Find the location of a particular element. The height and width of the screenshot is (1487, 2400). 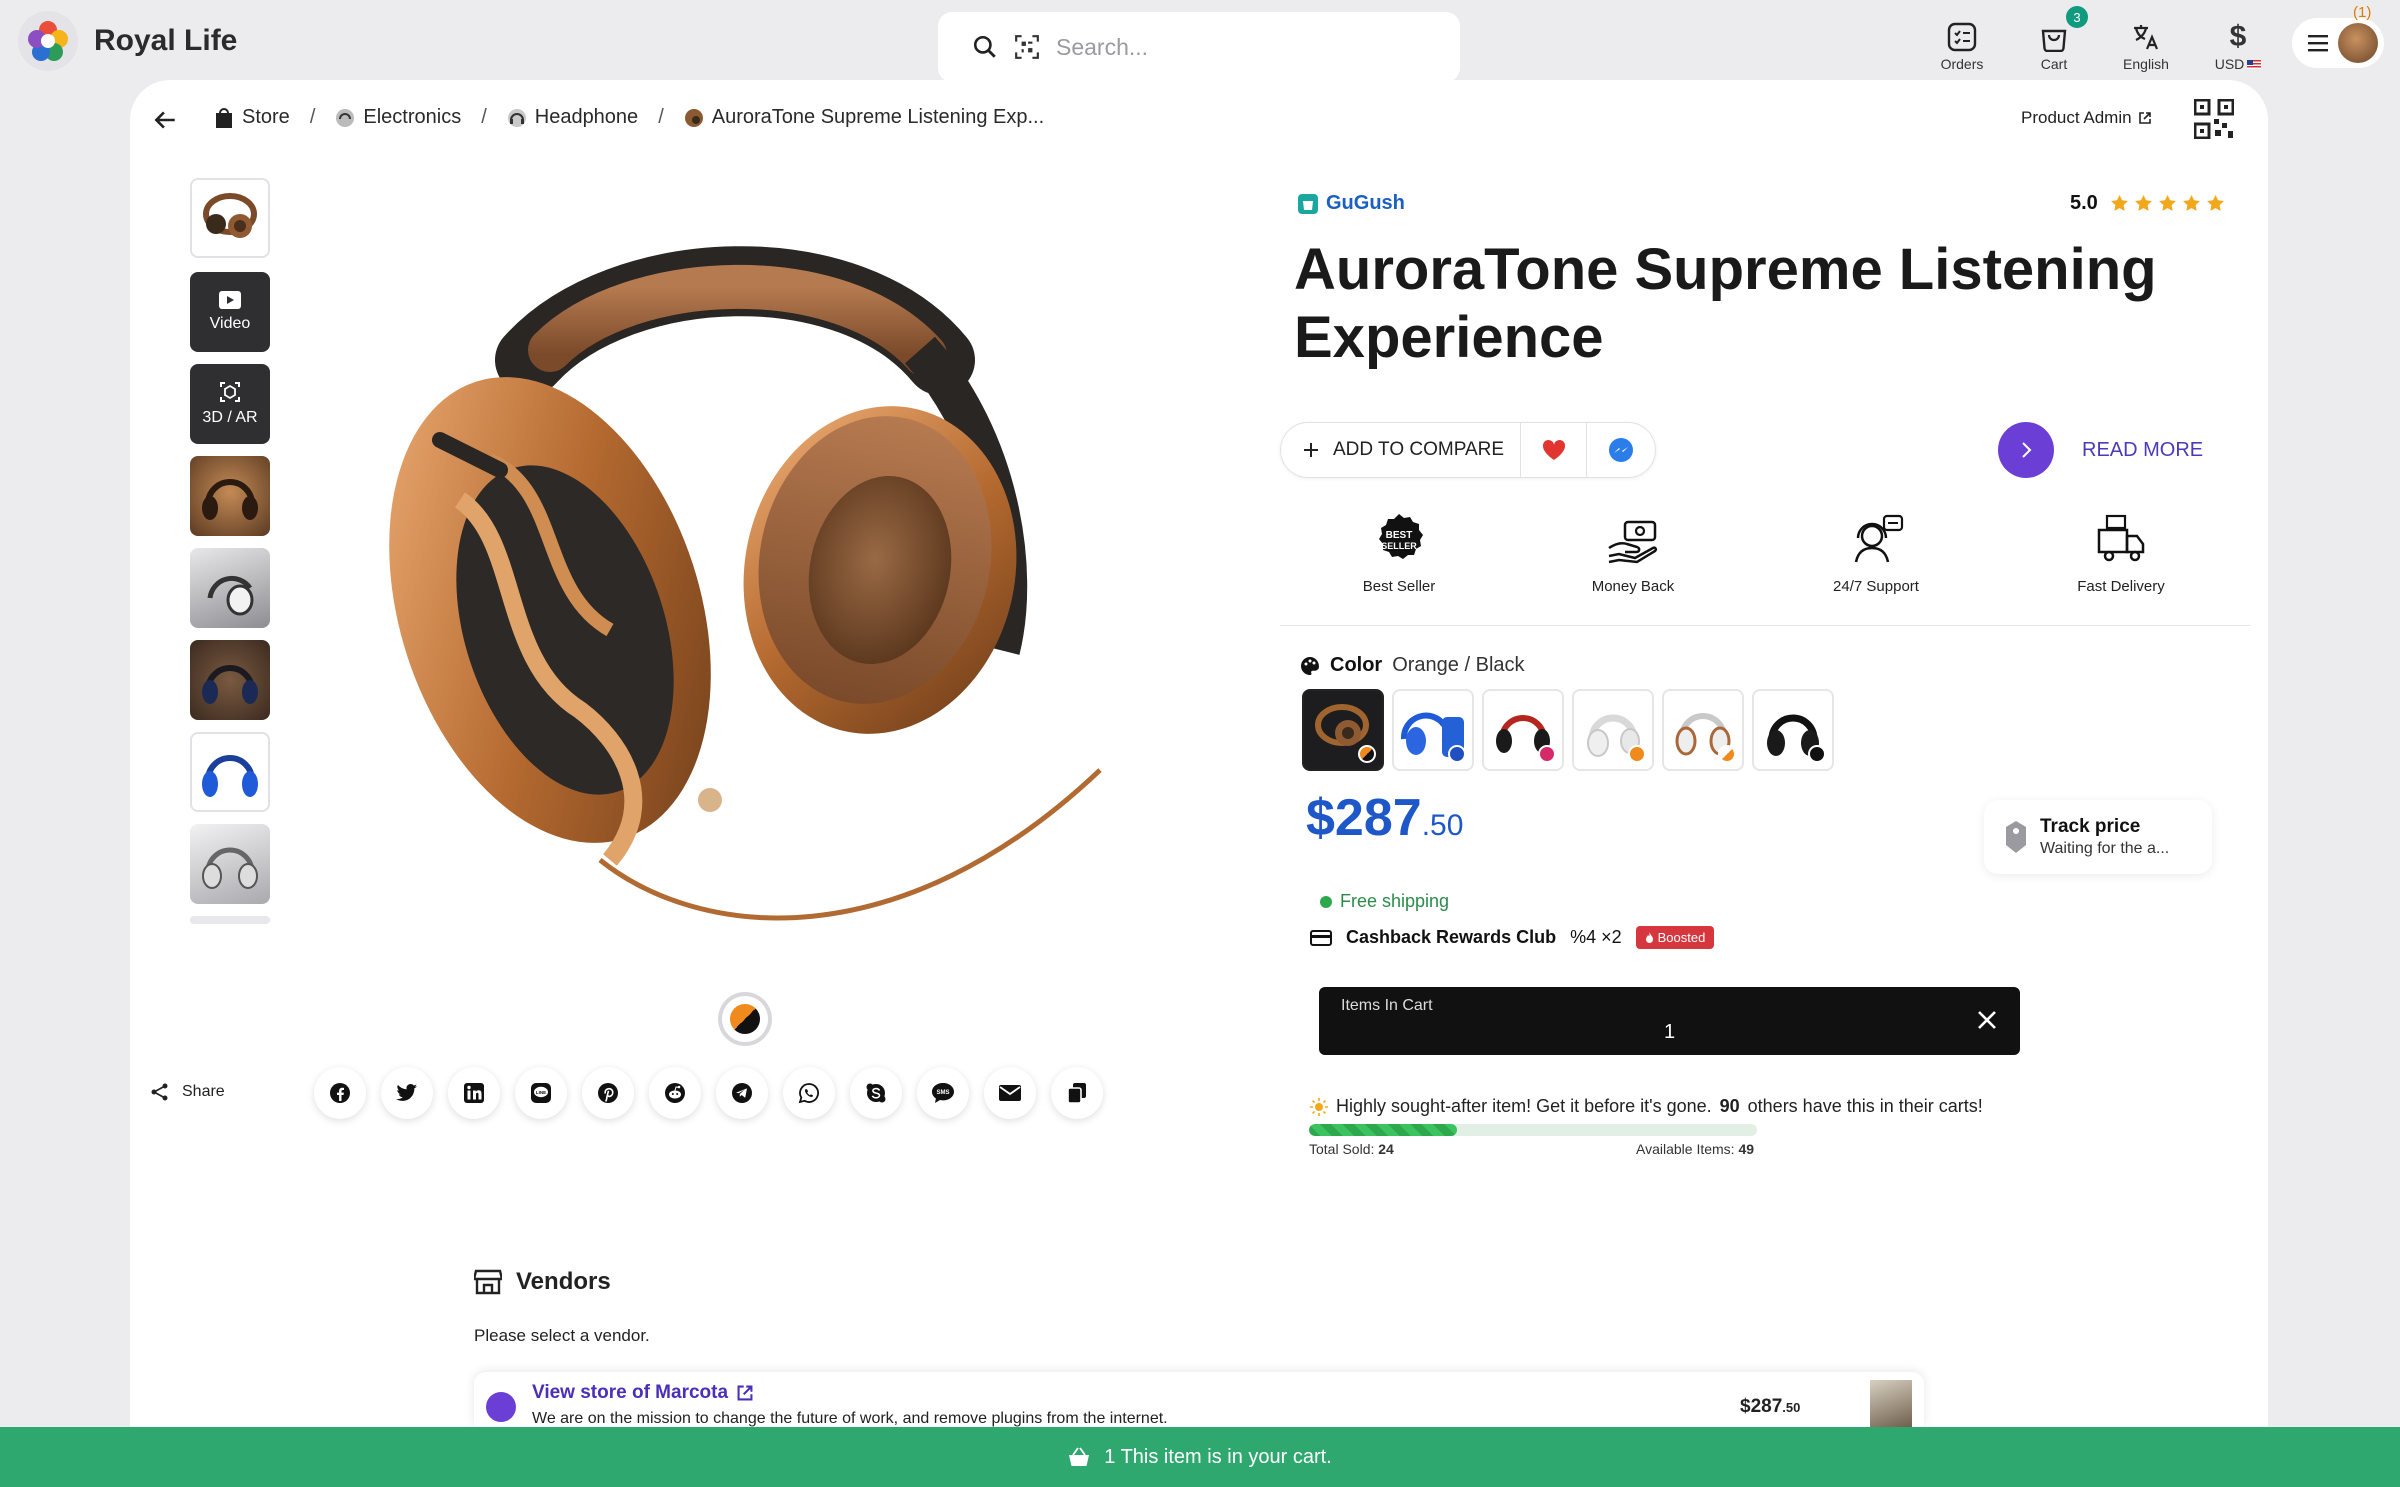

vendor-store-link: View store of Marcota is located at coordinates (643, 1393).